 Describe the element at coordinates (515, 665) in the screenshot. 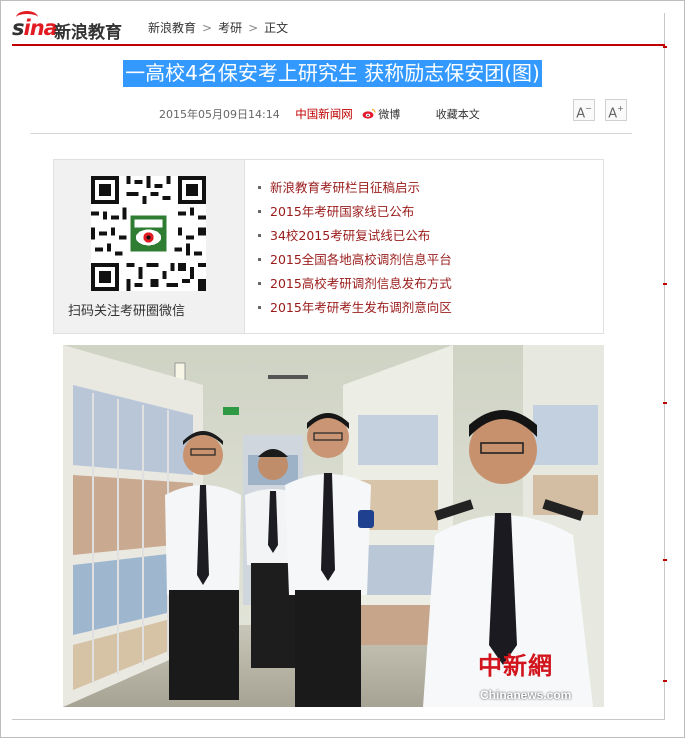

I see `photo-watermark-cn: 中新網` at that location.